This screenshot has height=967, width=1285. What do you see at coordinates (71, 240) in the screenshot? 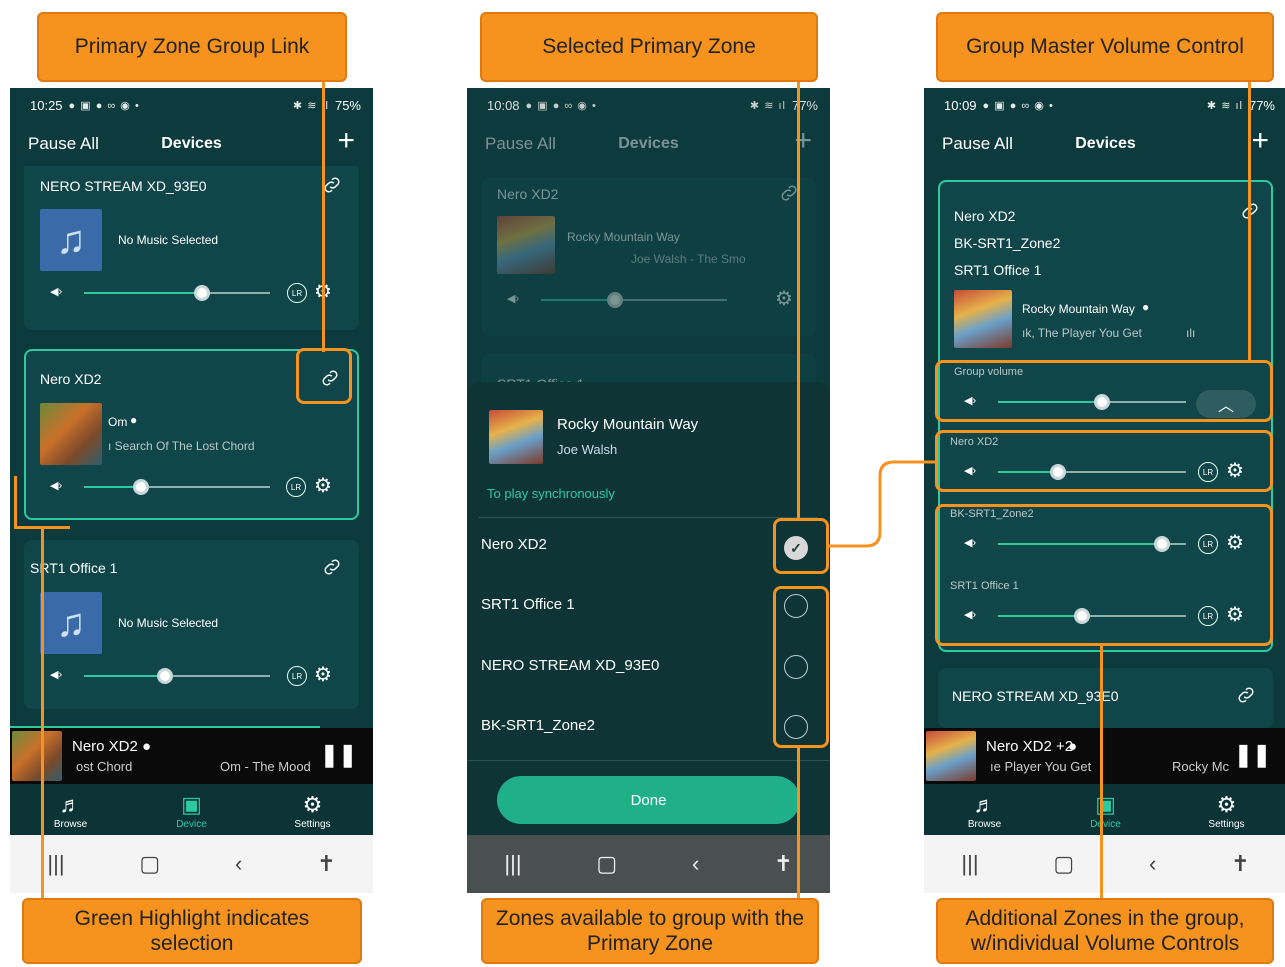
I see `no-music-art: ♫` at bounding box center [71, 240].